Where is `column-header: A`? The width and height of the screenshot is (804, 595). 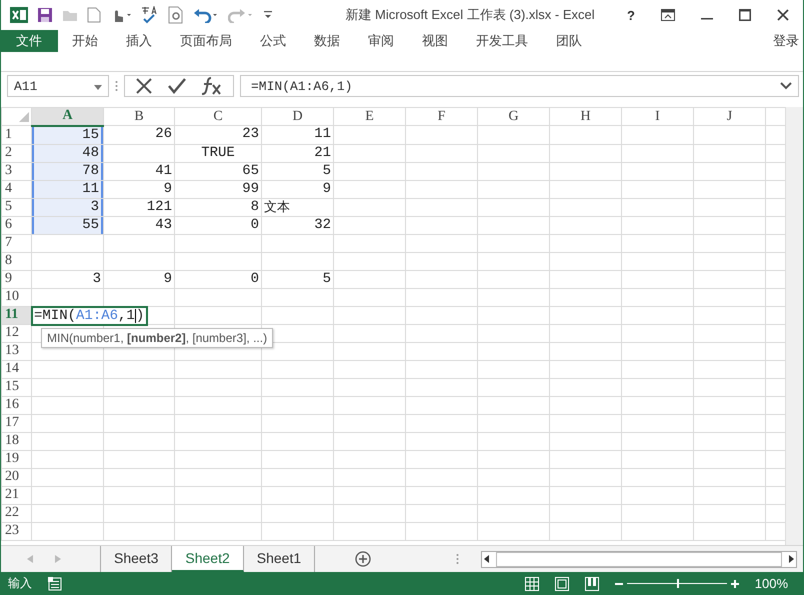 column-header: A is located at coordinates (68, 117).